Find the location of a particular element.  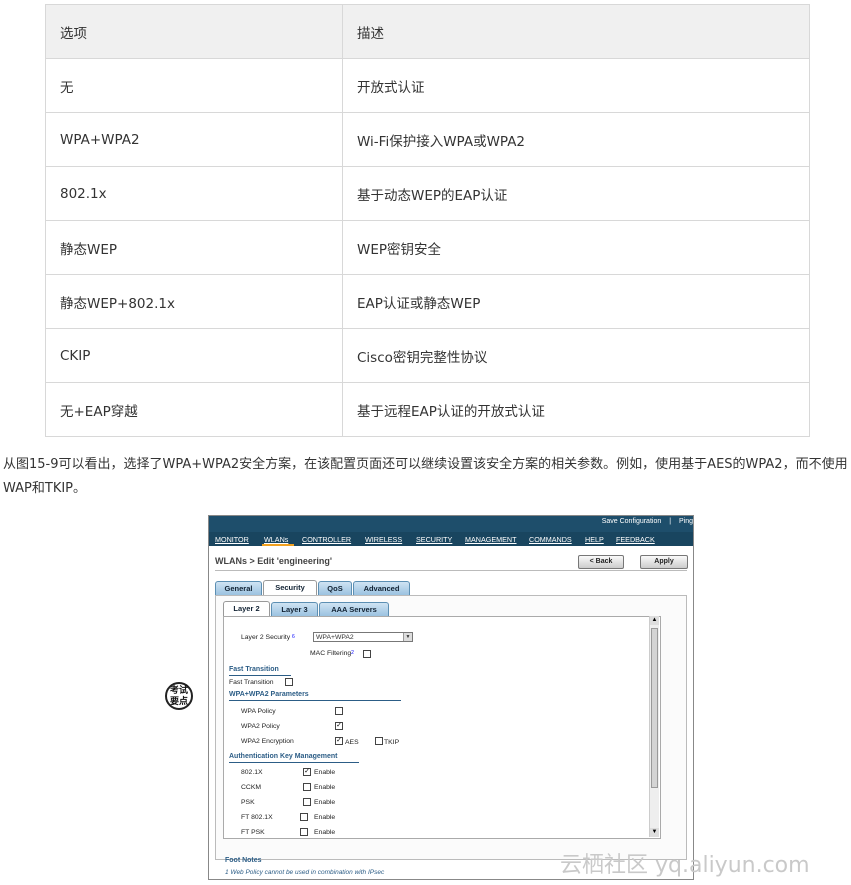

wpa-policy-label: WPA Policy is located at coordinates (258, 711).